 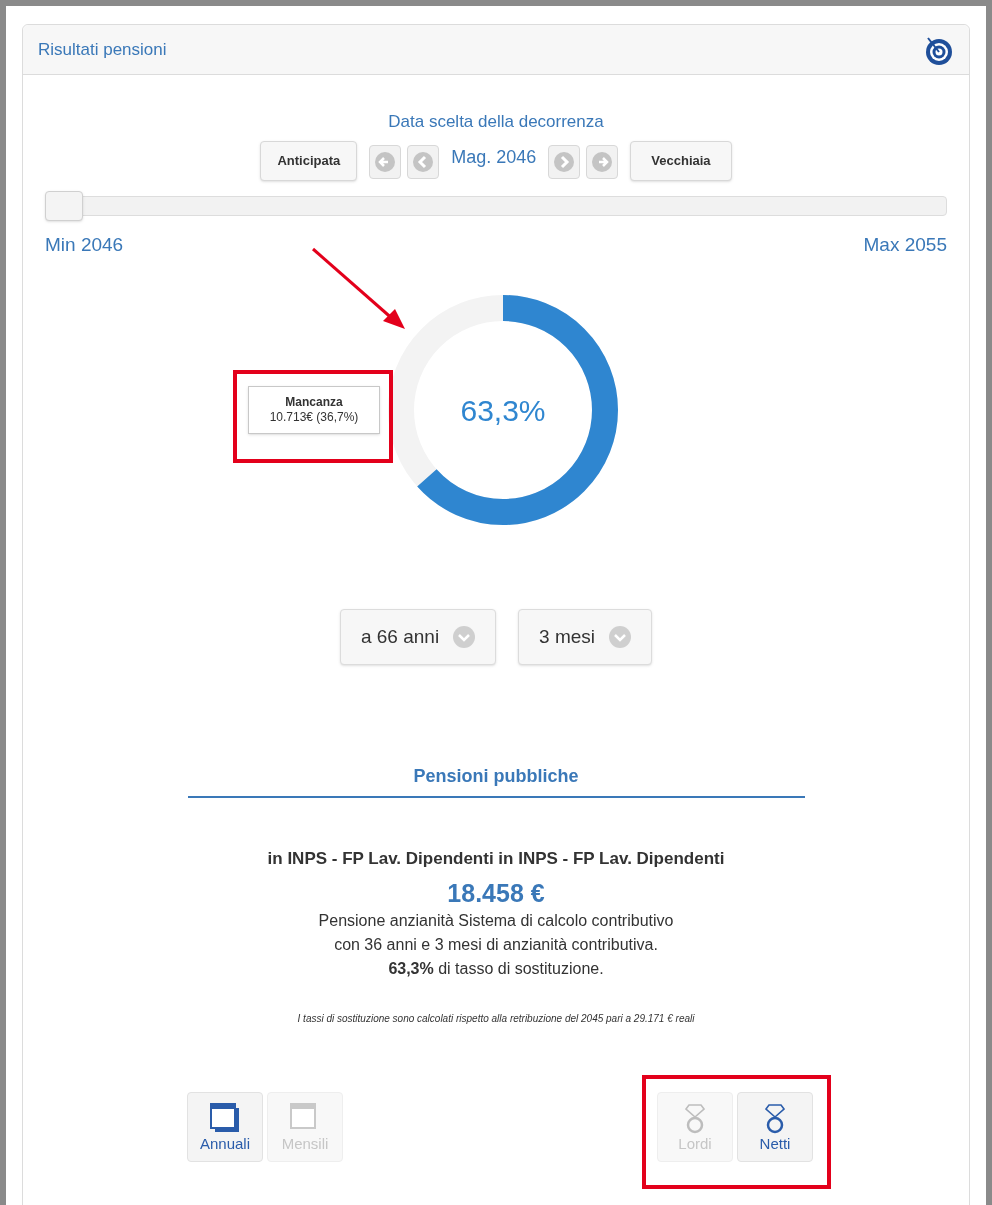 I want to click on fund-name: in INPS - FP Lav. Dipendenti in INPS - FP Lav. Dipendenti, so click(x=496, y=859).